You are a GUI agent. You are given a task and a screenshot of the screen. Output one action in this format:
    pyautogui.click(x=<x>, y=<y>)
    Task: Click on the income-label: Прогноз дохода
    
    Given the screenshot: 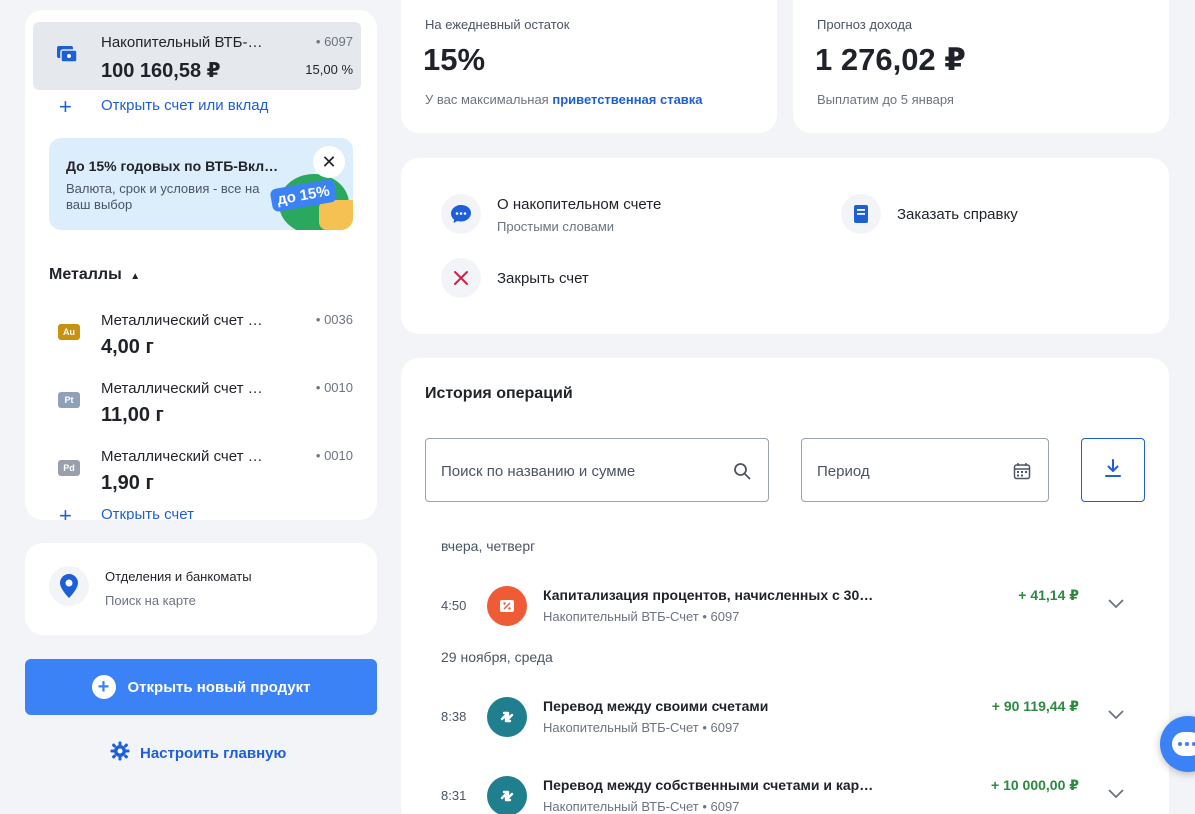 What is the action you would take?
    pyautogui.click(x=865, y=24)
    